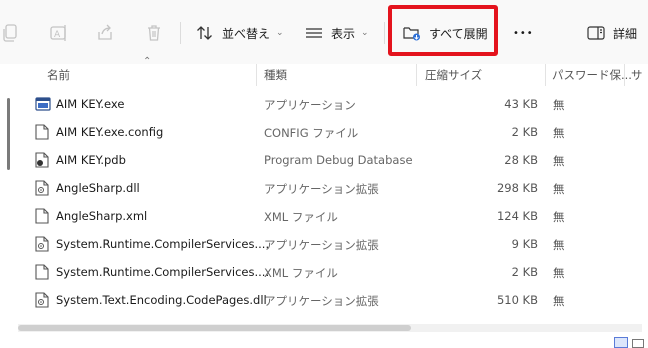 Image resolution: width=648 pixels, height=348 pixels. What do you see at coordinates (638, 343) in the screenshot?
I see `tiles-view-icon` at bounding box center [638, 343].